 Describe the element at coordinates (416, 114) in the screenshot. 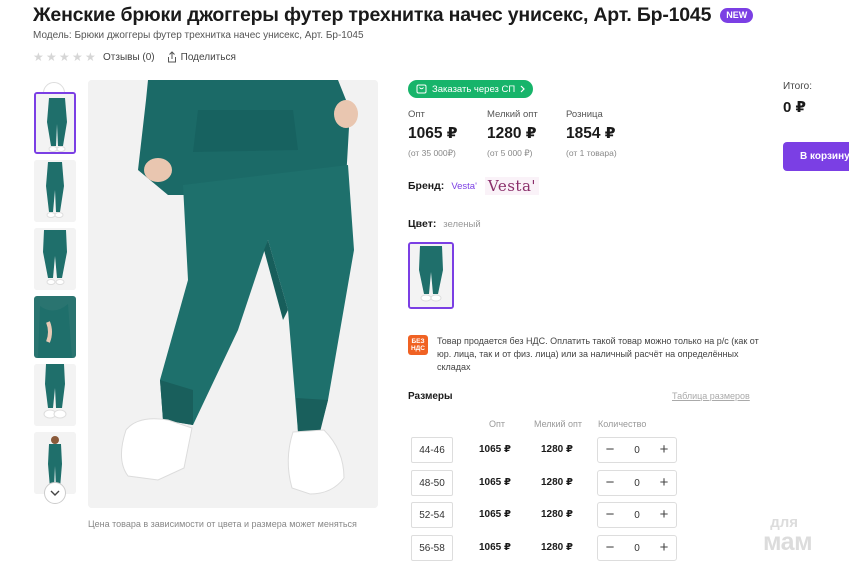

I see `price-label: Опт` at that location.